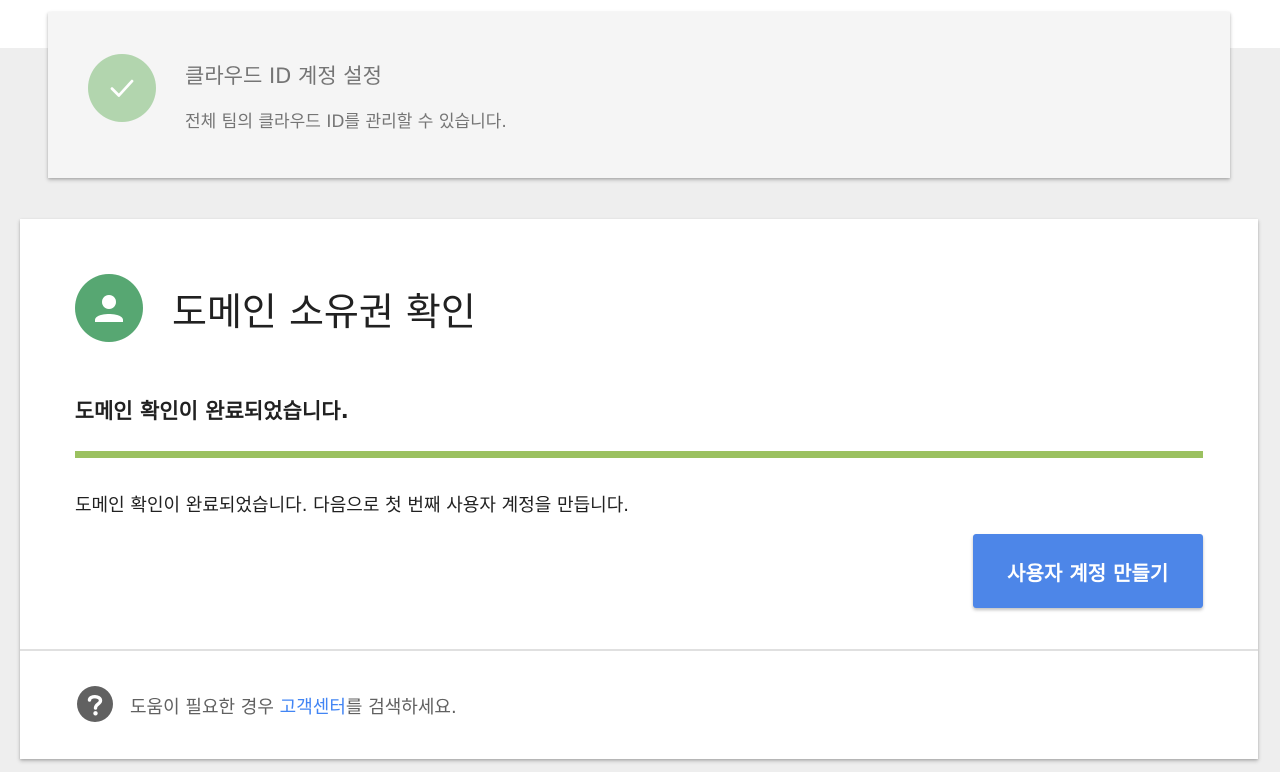  What do you see at coordinates (1088, 571) in the screenshot?
I see `create-user-account-button: 사용자 계정 만들기` at bounding box center [1088, 571].